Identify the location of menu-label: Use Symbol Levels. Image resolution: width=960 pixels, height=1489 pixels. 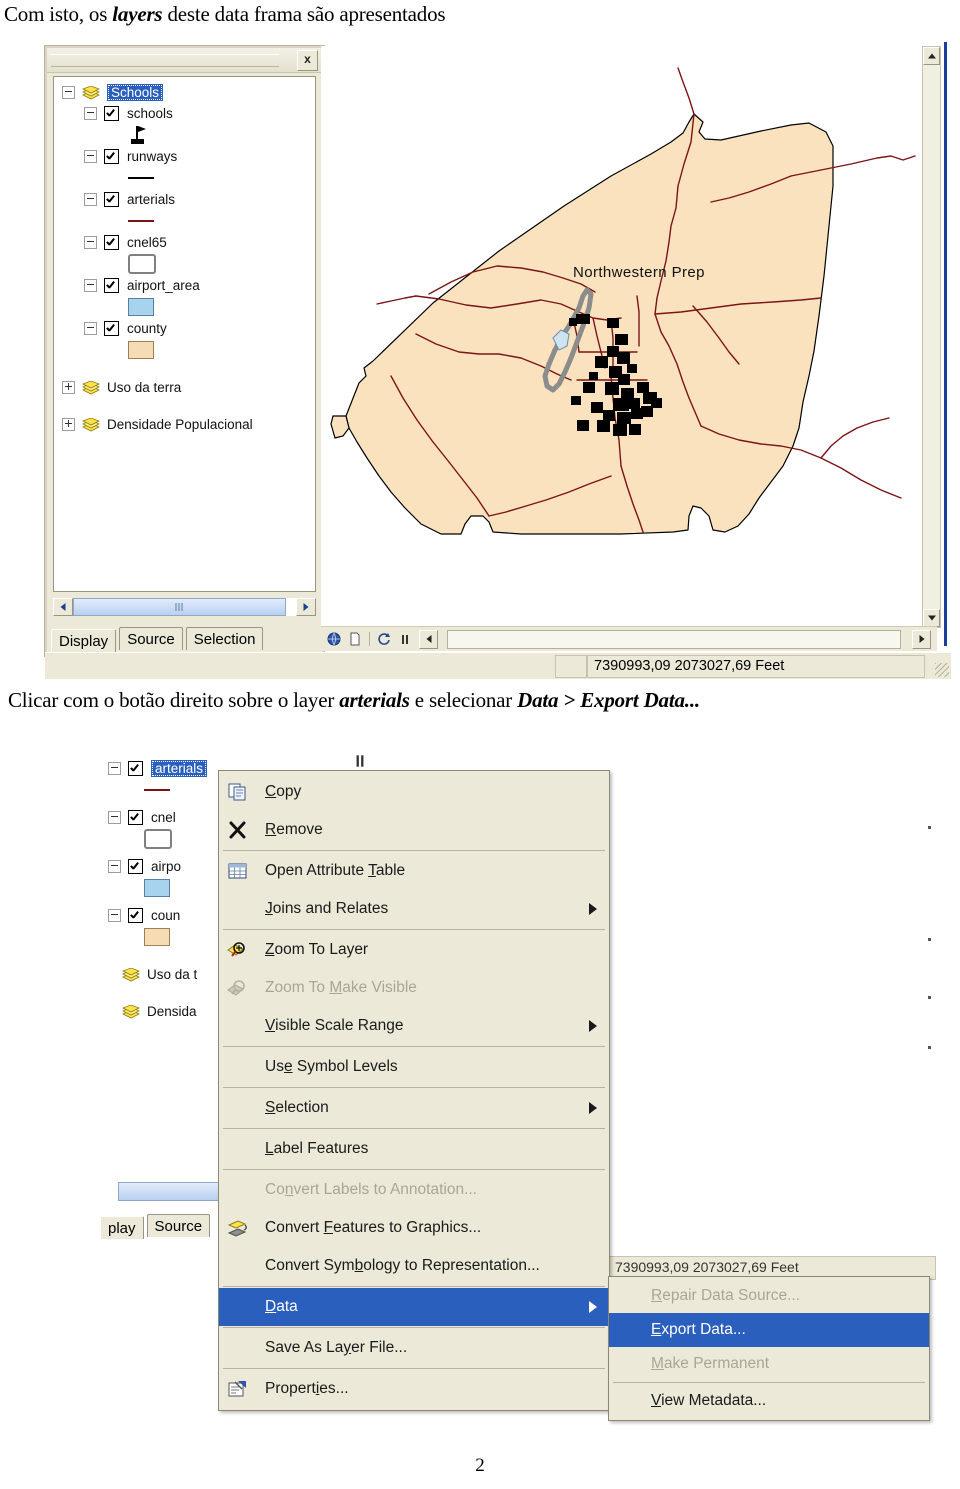
(331, 1066).